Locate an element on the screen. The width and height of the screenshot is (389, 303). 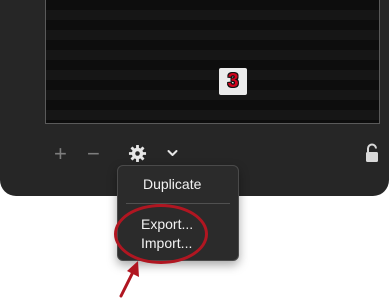
add-button: + is located at coordinates (60, 154).